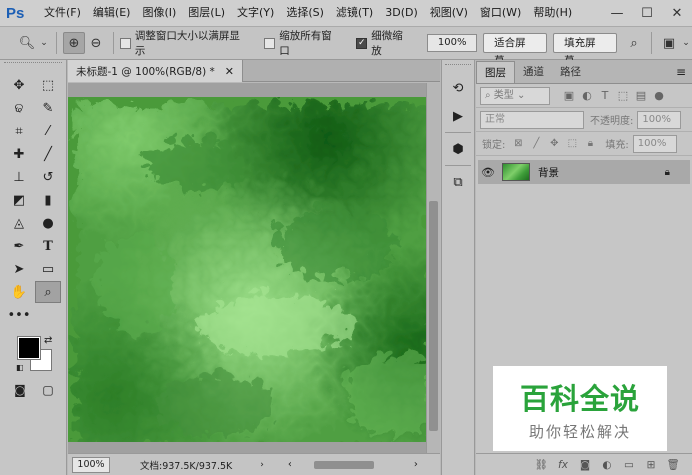 The height and width of the screenshot is (475, 692). I want to click on blend-mode-select: 正常, so click(532, 119).